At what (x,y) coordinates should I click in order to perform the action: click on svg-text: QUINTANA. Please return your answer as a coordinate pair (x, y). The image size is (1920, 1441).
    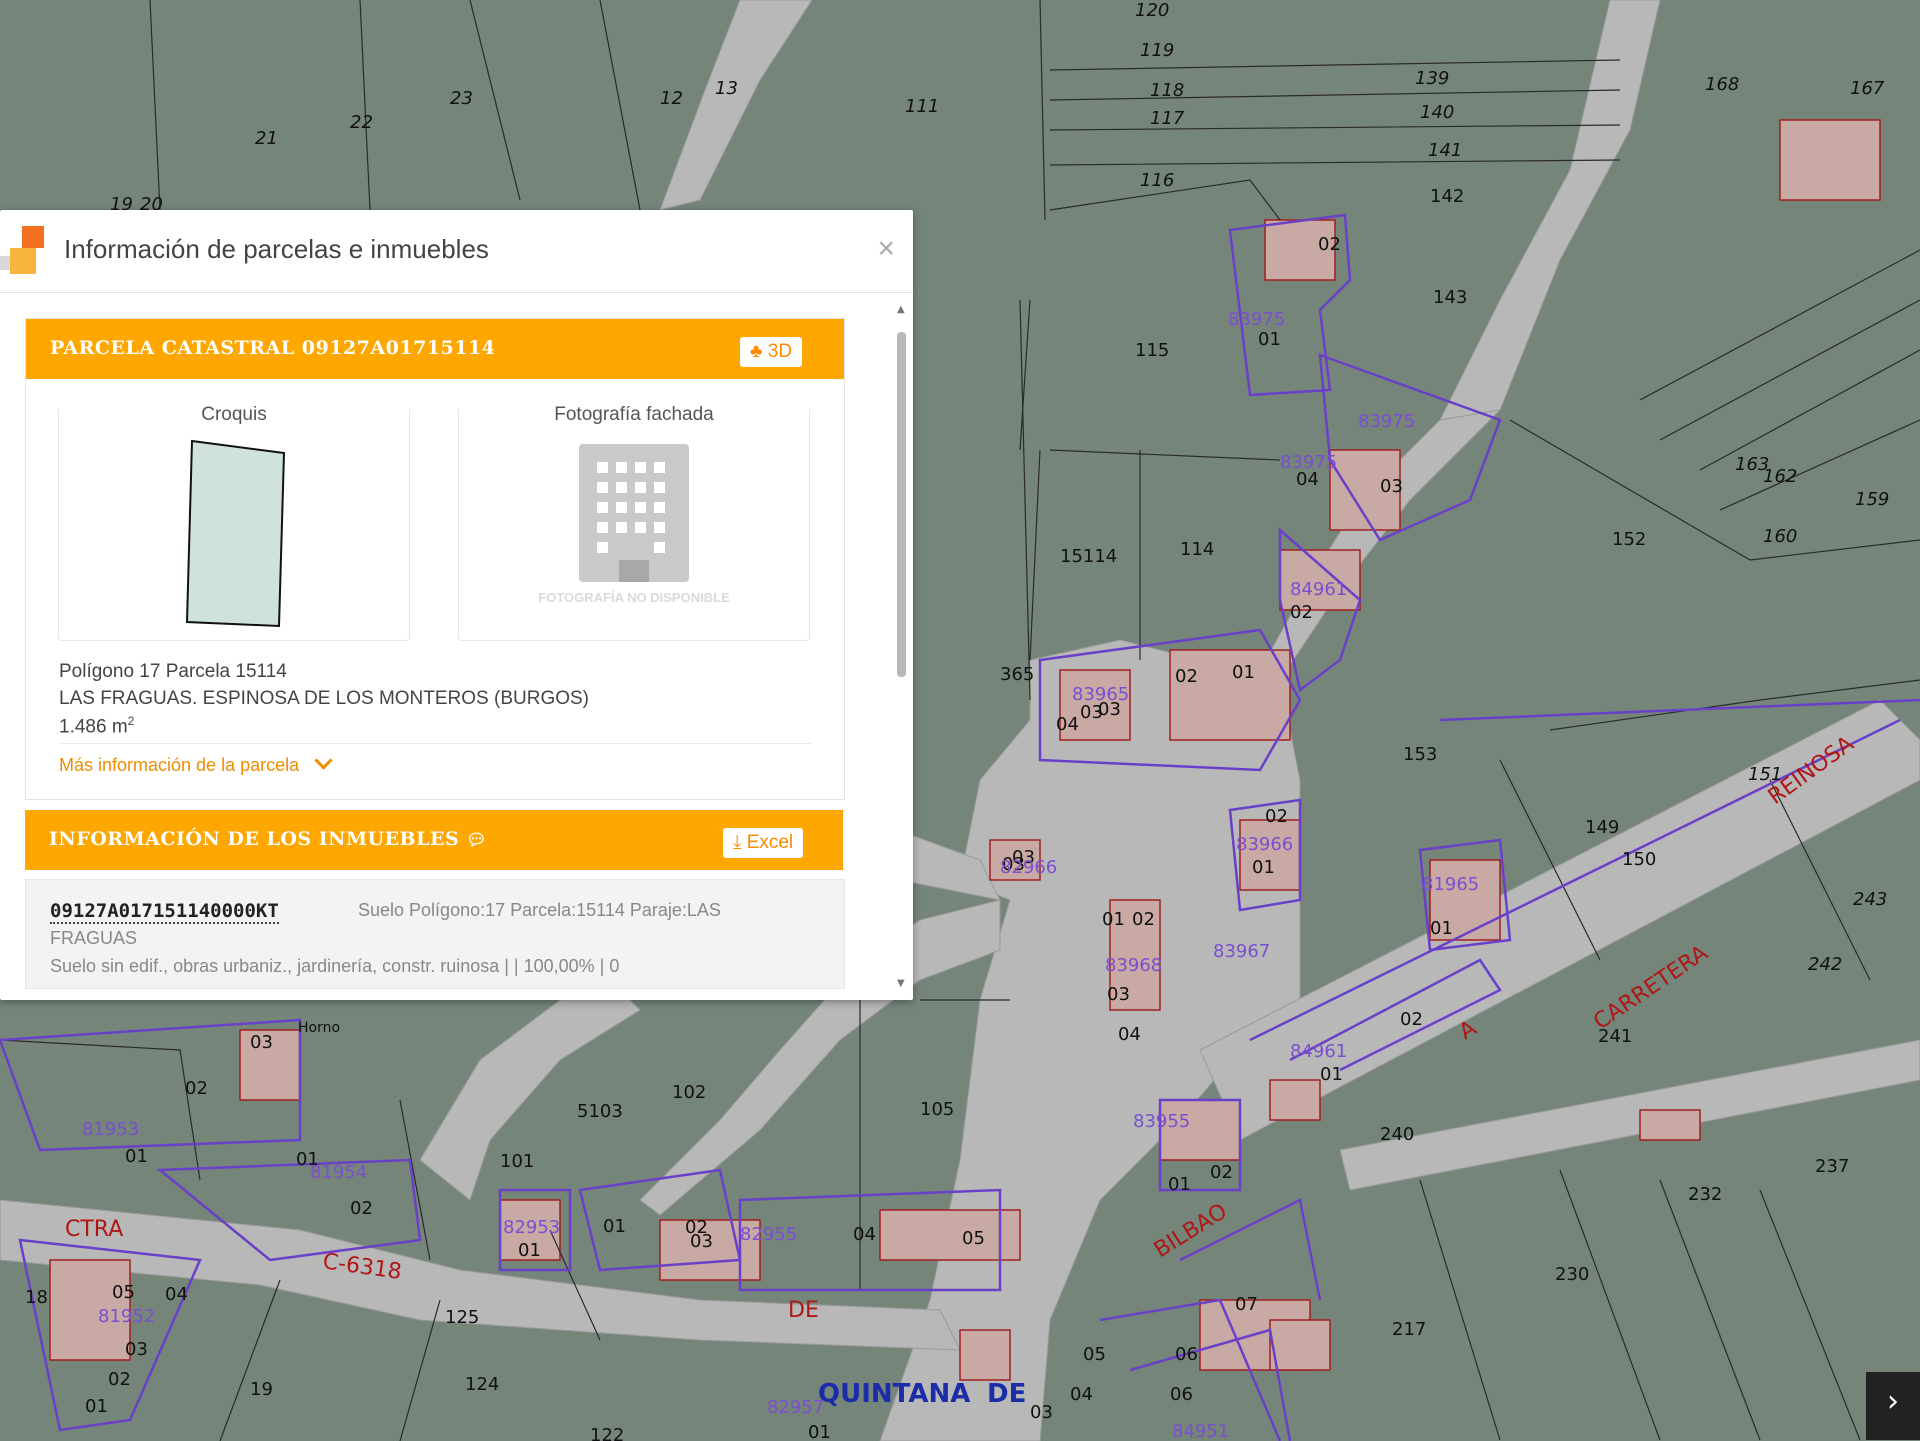
    Looking at the image, I should click on (894, 1394).